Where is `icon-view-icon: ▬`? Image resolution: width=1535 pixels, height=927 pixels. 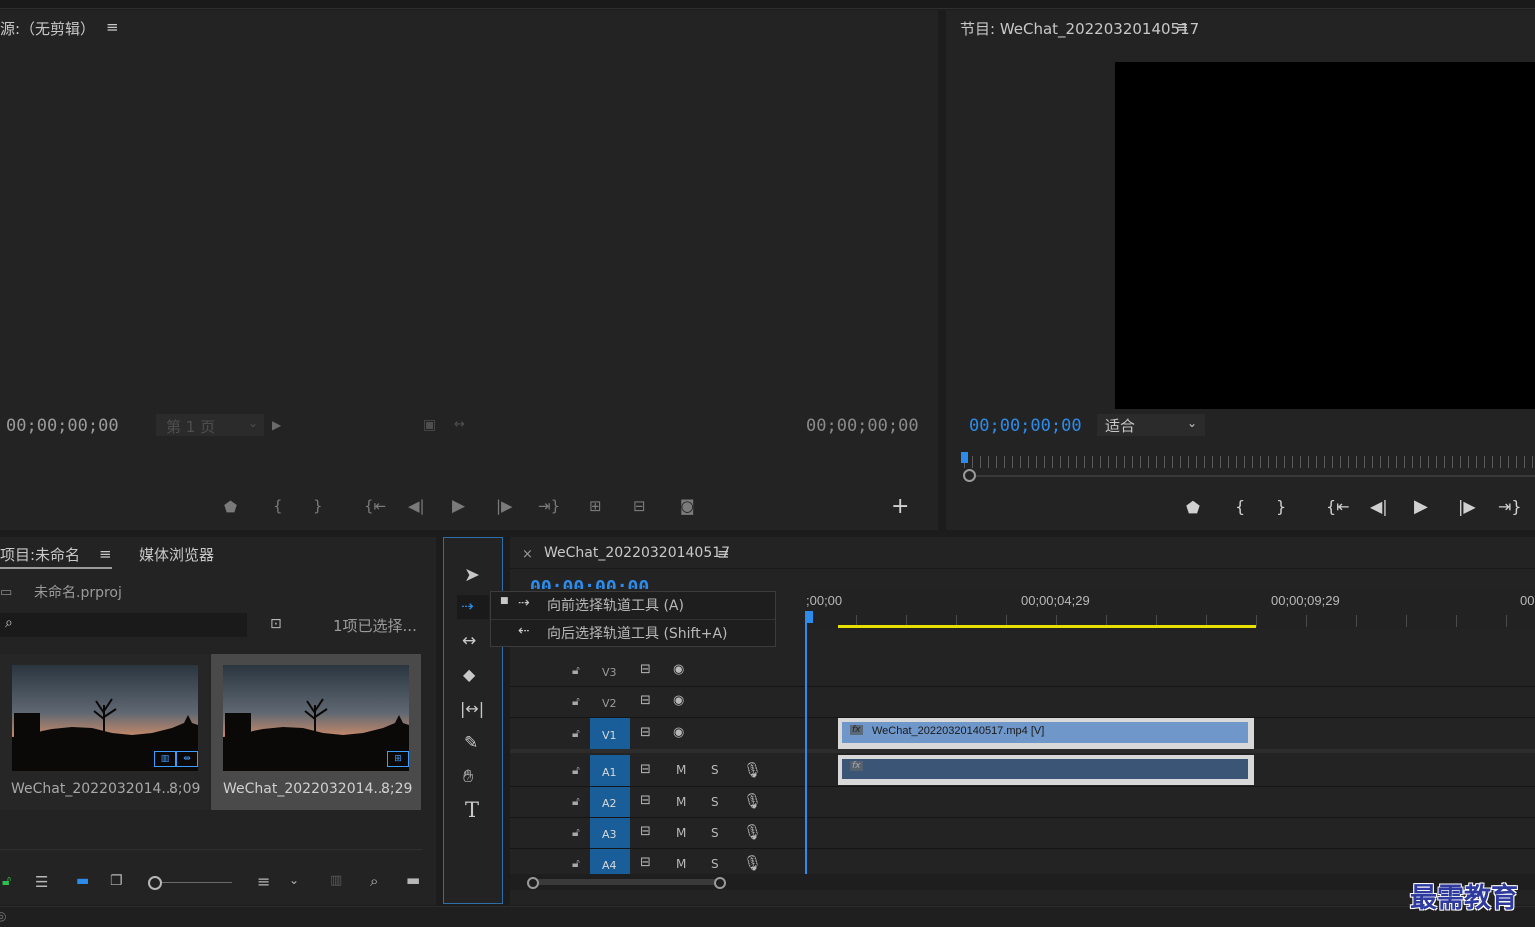
icon-view-icon: ▬ is located at coordinates (82, 881).